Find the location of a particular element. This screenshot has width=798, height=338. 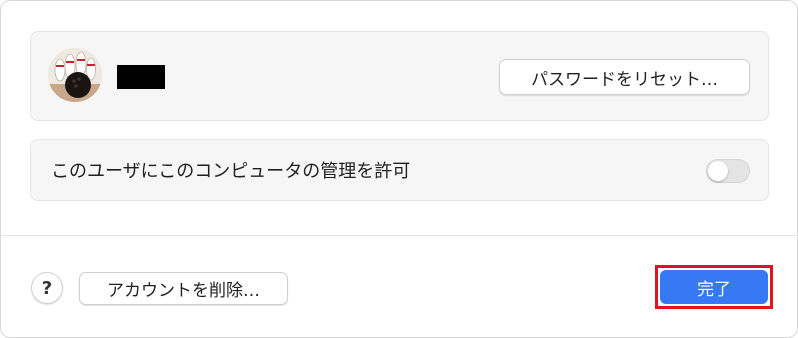

allow-admin-toggle is located at coordinates (728, 171).